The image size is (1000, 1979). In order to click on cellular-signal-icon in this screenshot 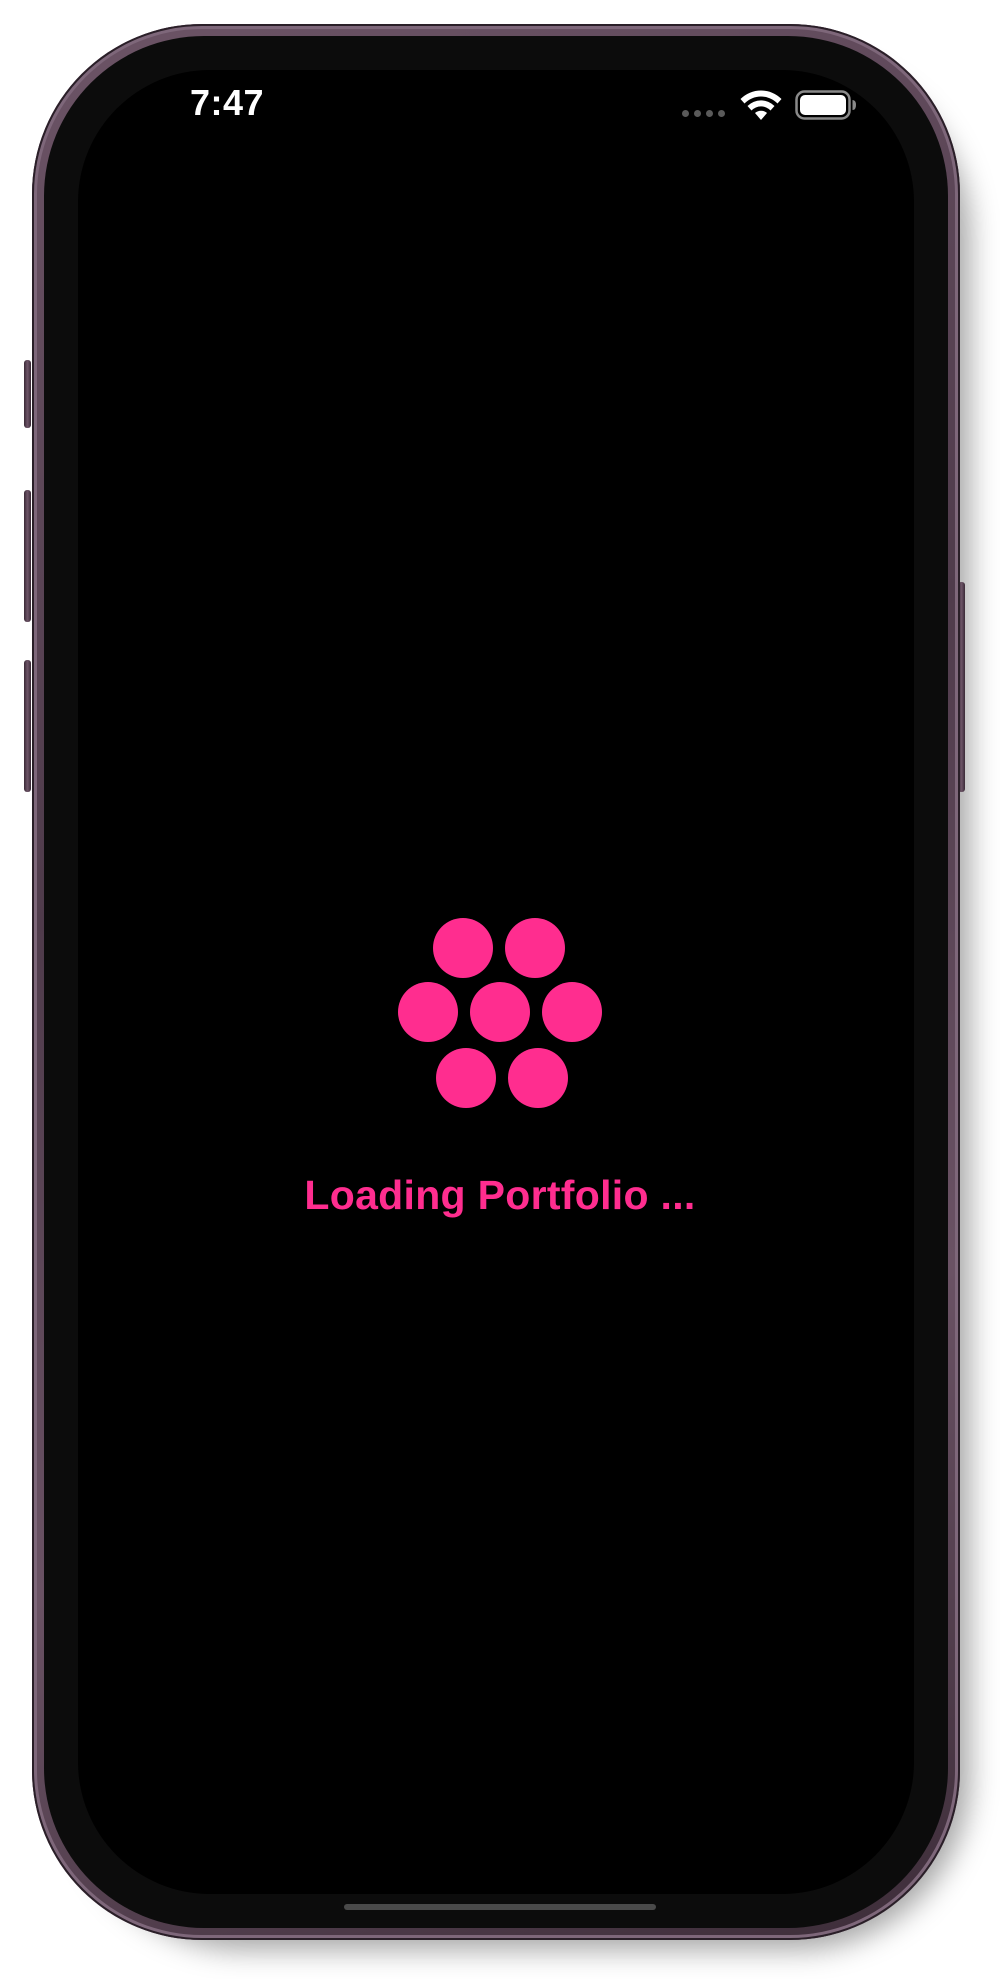, I will do `click(703, 113)`.